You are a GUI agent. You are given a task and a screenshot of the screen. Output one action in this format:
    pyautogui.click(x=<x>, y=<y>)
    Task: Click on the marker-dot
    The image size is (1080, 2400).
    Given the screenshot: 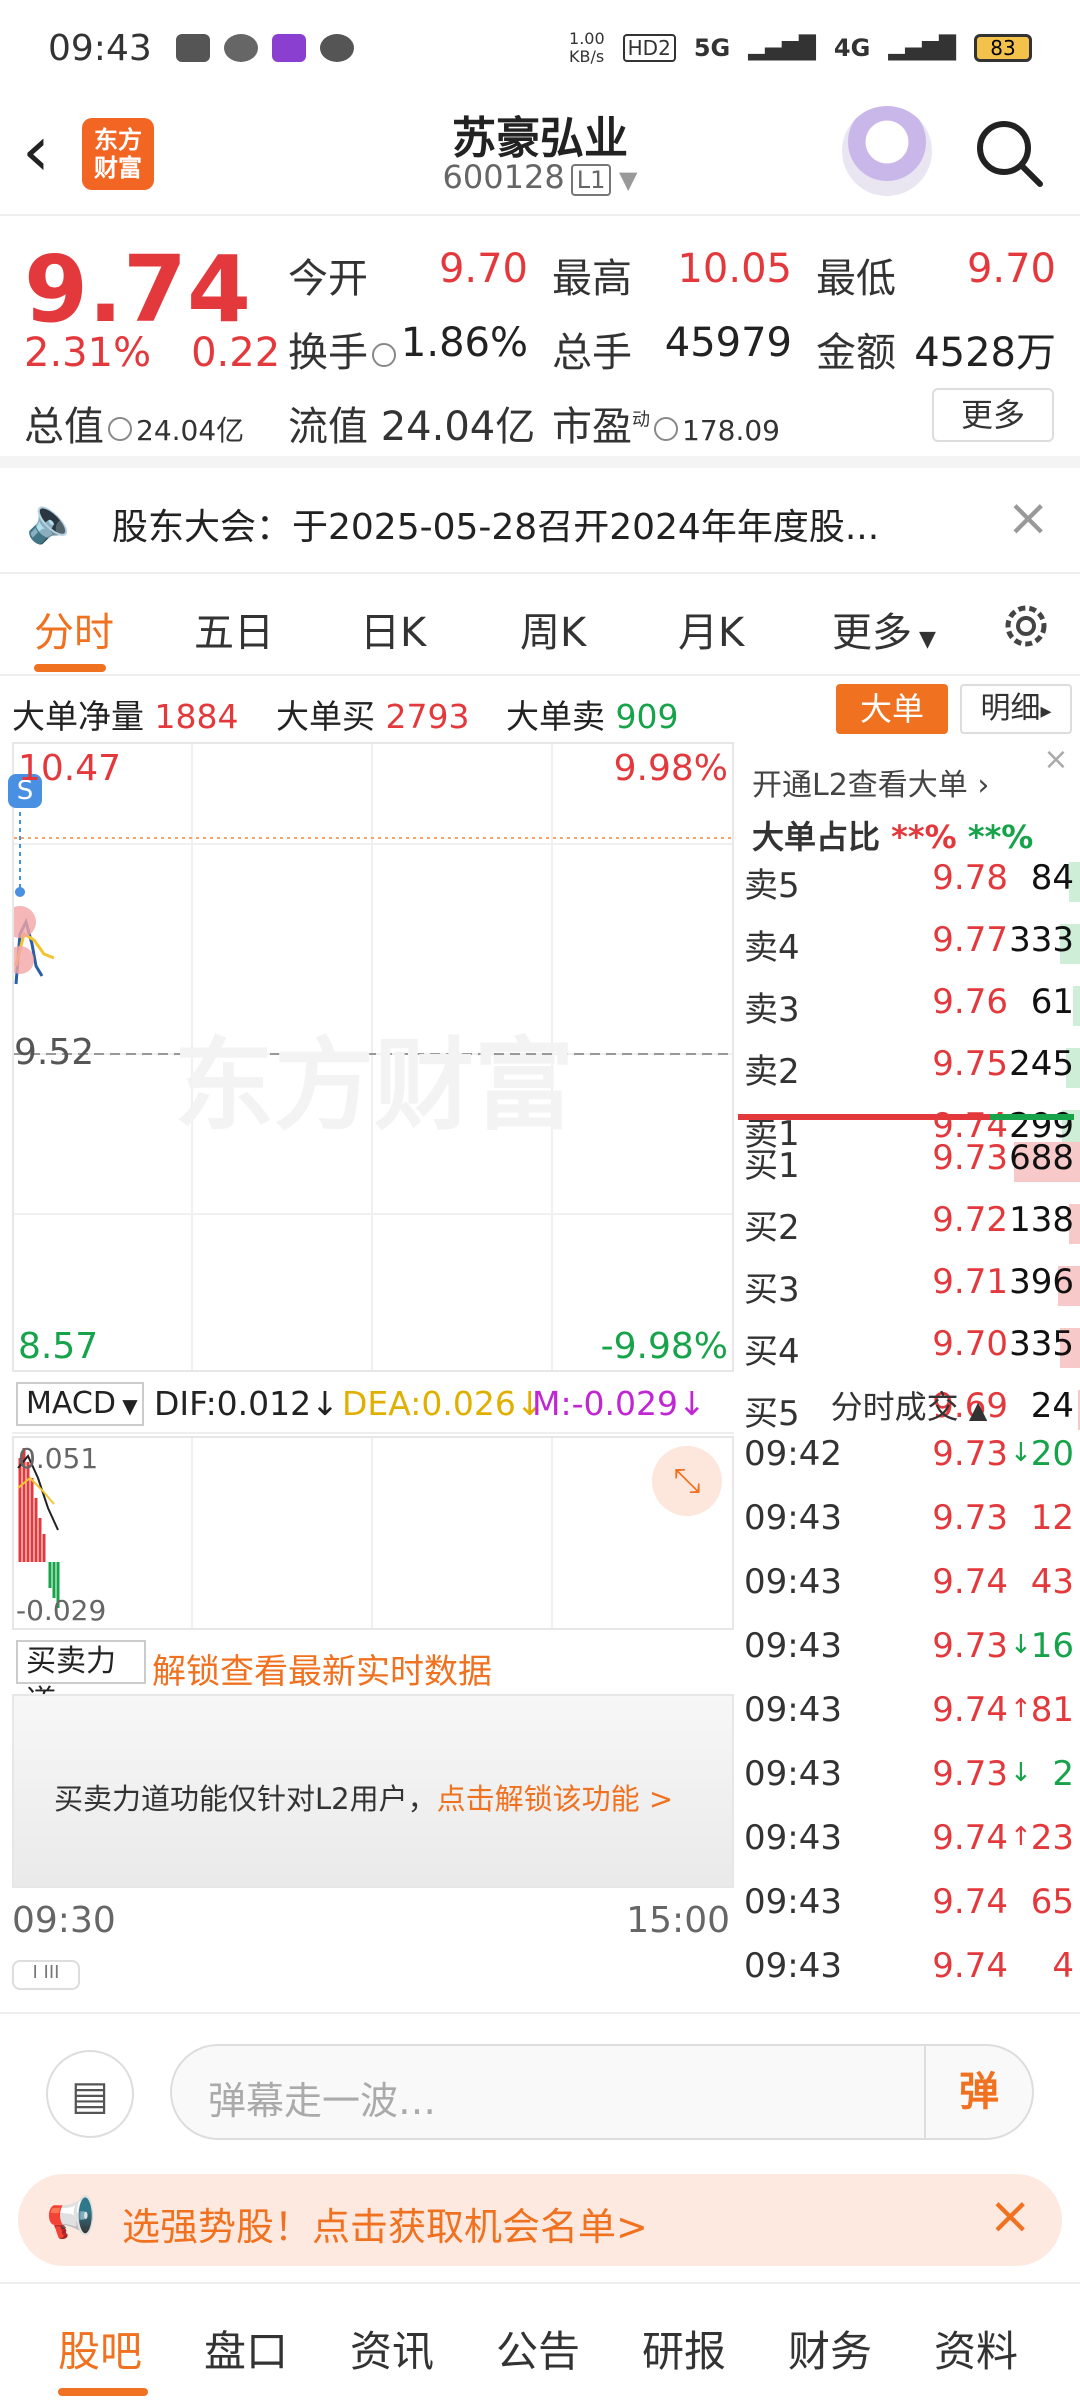 What is the action you would take?
    pyautogui.click(x=24, y=960)
    